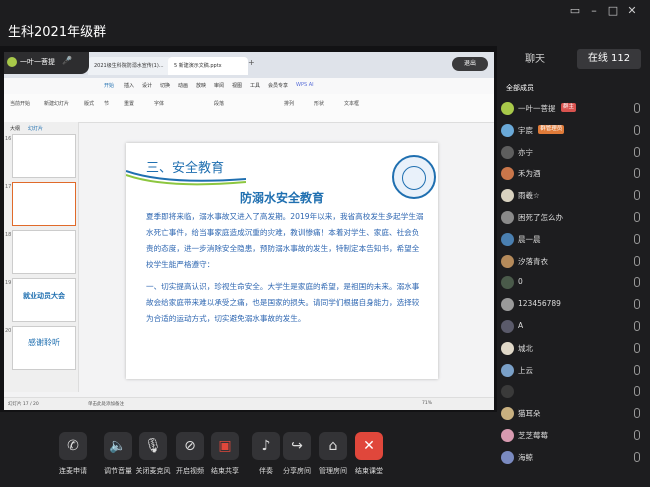  I want to click on apply-mic-button: ✆ 连麦申请, so click(73, 454).